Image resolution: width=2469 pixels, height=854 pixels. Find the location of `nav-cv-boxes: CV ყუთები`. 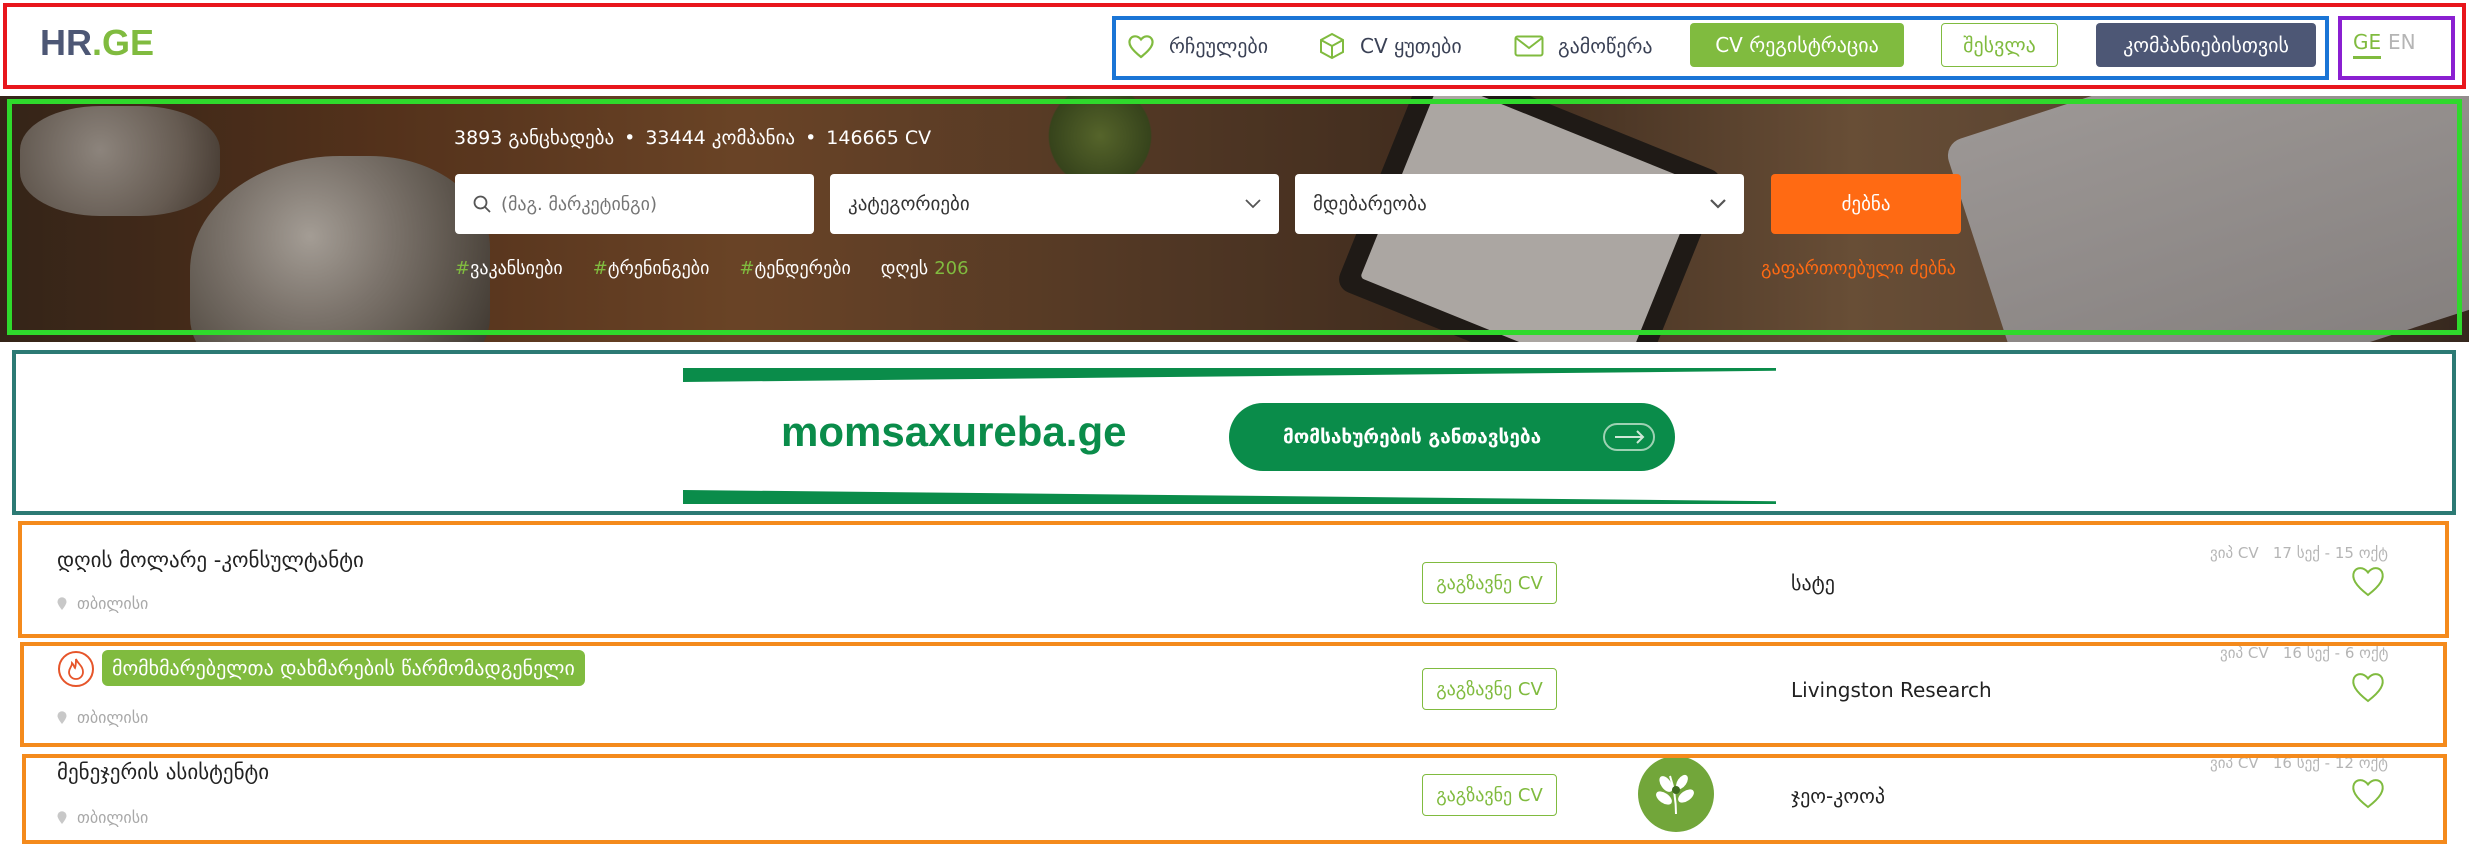

nav-cv-boxes: CV ყუთები is located at coordinates (1390, 46).